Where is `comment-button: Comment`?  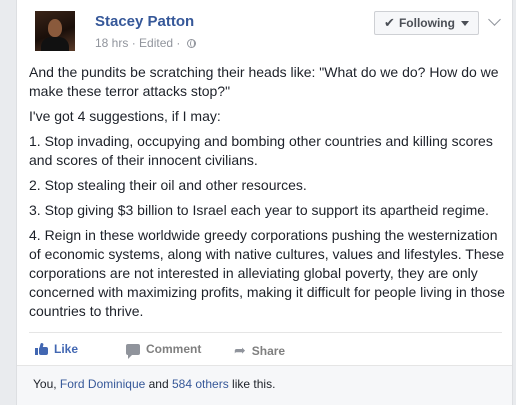 comment-button: Comment is located at coordinates (164, 350).